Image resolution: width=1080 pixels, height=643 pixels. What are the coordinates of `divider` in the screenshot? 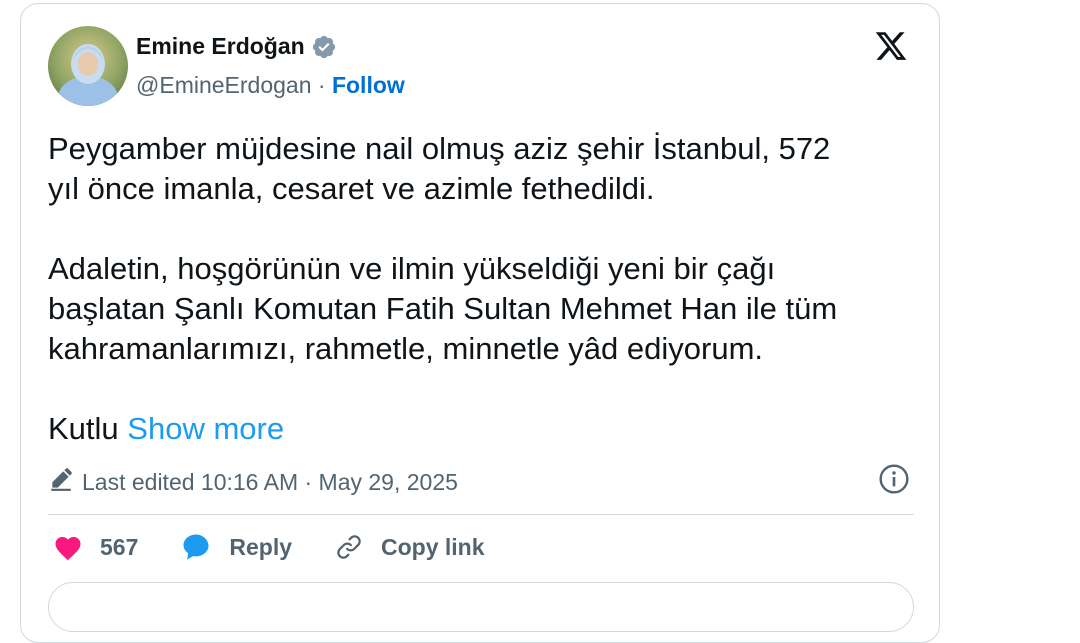 It's located at (481, 514).